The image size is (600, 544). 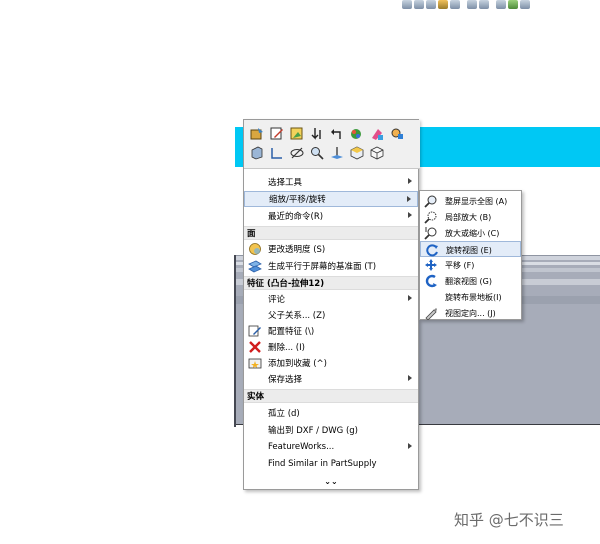 I want to click on menu-item-export-dxf: 输出到 DXF / DWG (g), so click(x=331, y=430).